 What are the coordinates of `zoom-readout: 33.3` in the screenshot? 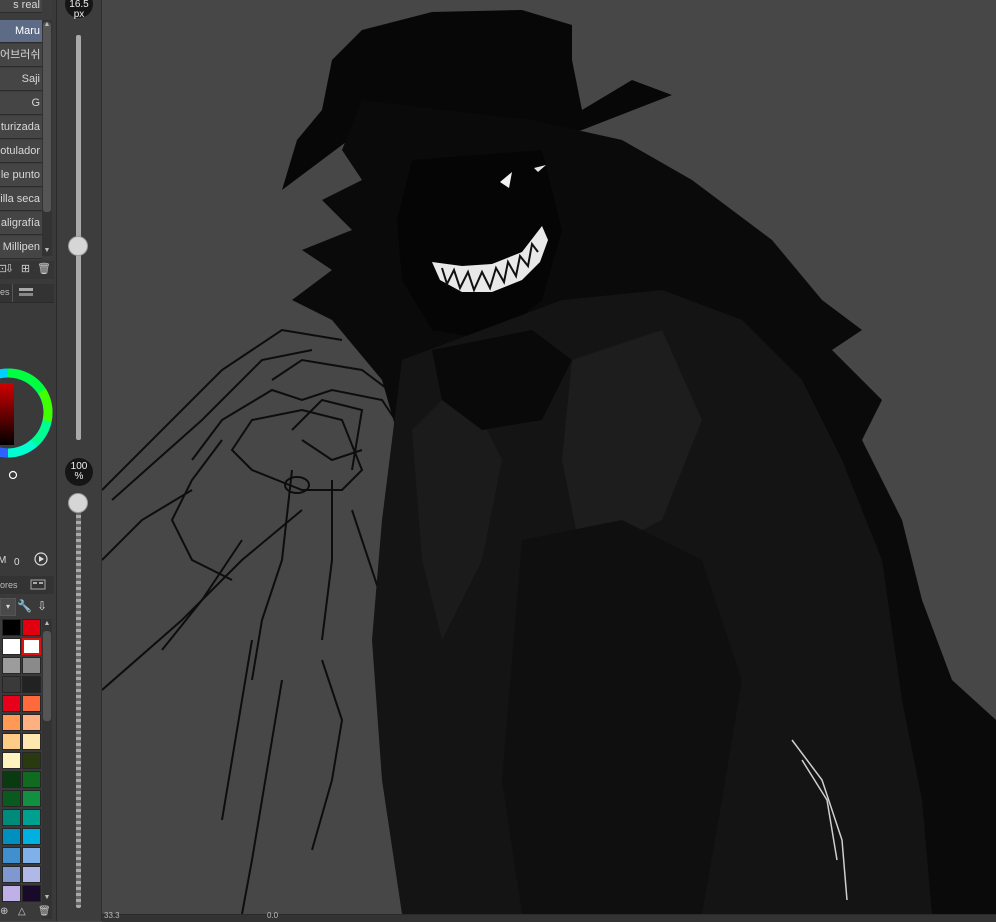 It's located at (112, 915).